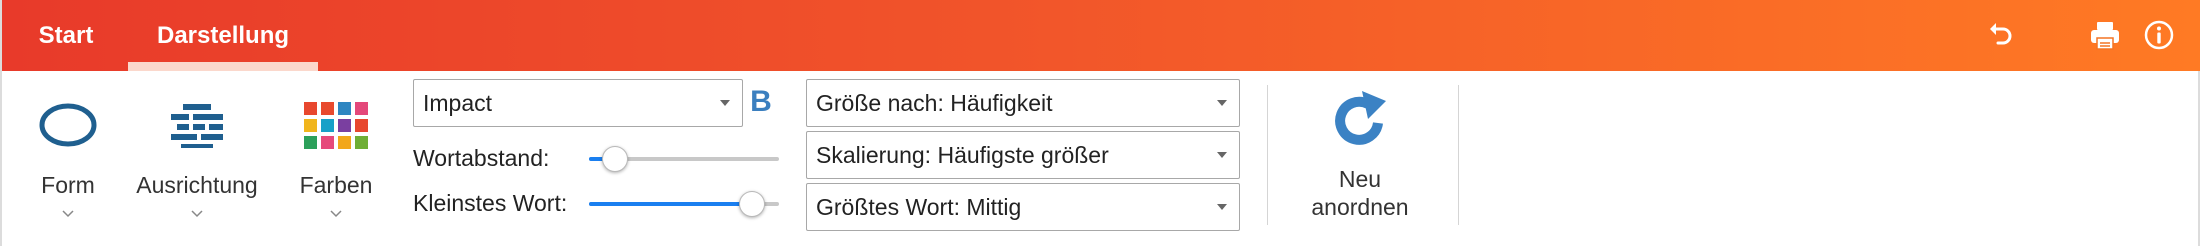 Image resolution: width=2200 pixels, height=246 pixels. Describe the element at coordinates (2159, 35) in the screenshot. I see `info-icon` at that location.